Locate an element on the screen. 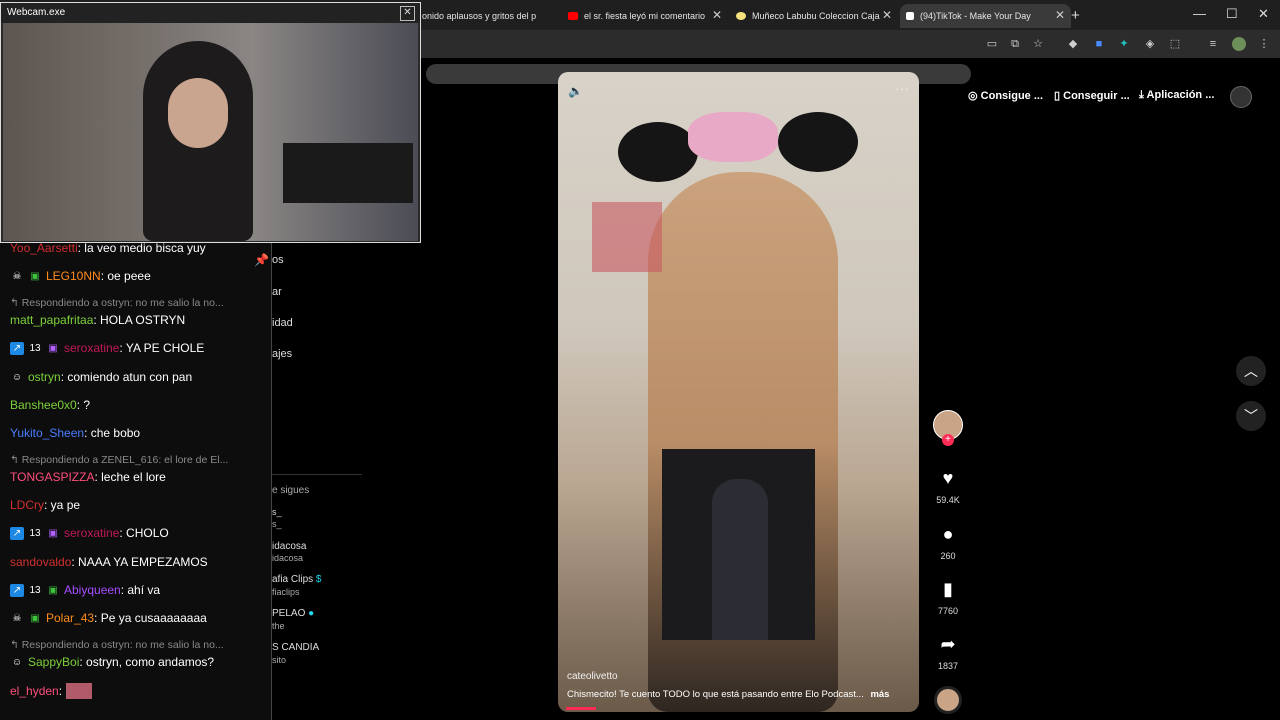  sidebar-nav-fragment: os is located at coordinates (278, 260).